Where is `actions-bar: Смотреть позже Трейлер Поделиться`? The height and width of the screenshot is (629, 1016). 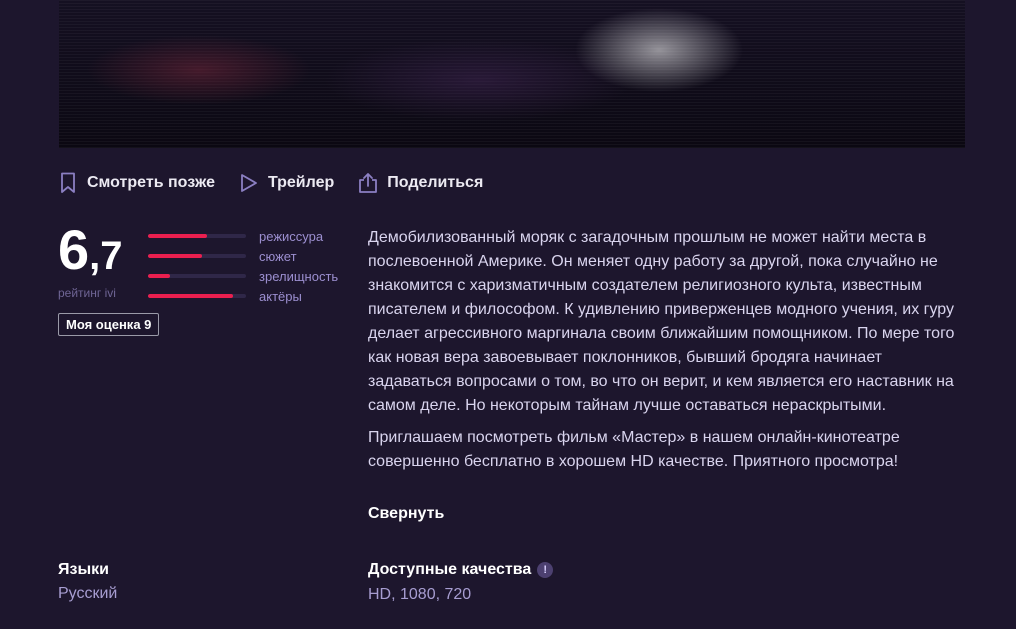 actions-bar: Смотреть позже Трейлер Поделиться is located at coordinates (282, 183).